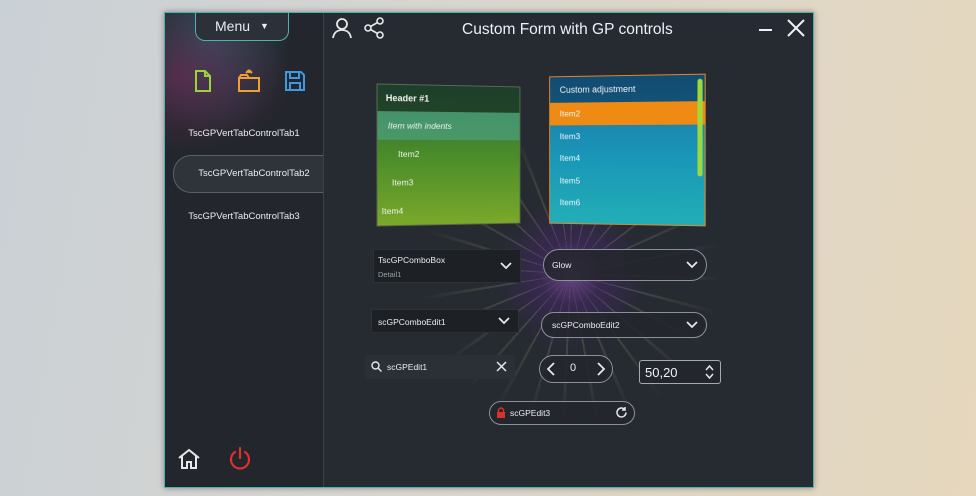 The width and height of the screenshot is (976, 496). What do you see at coordinates (551, 369) in the screenshot?
I see `chevron-left-icon` at bounding box center [551, 369].